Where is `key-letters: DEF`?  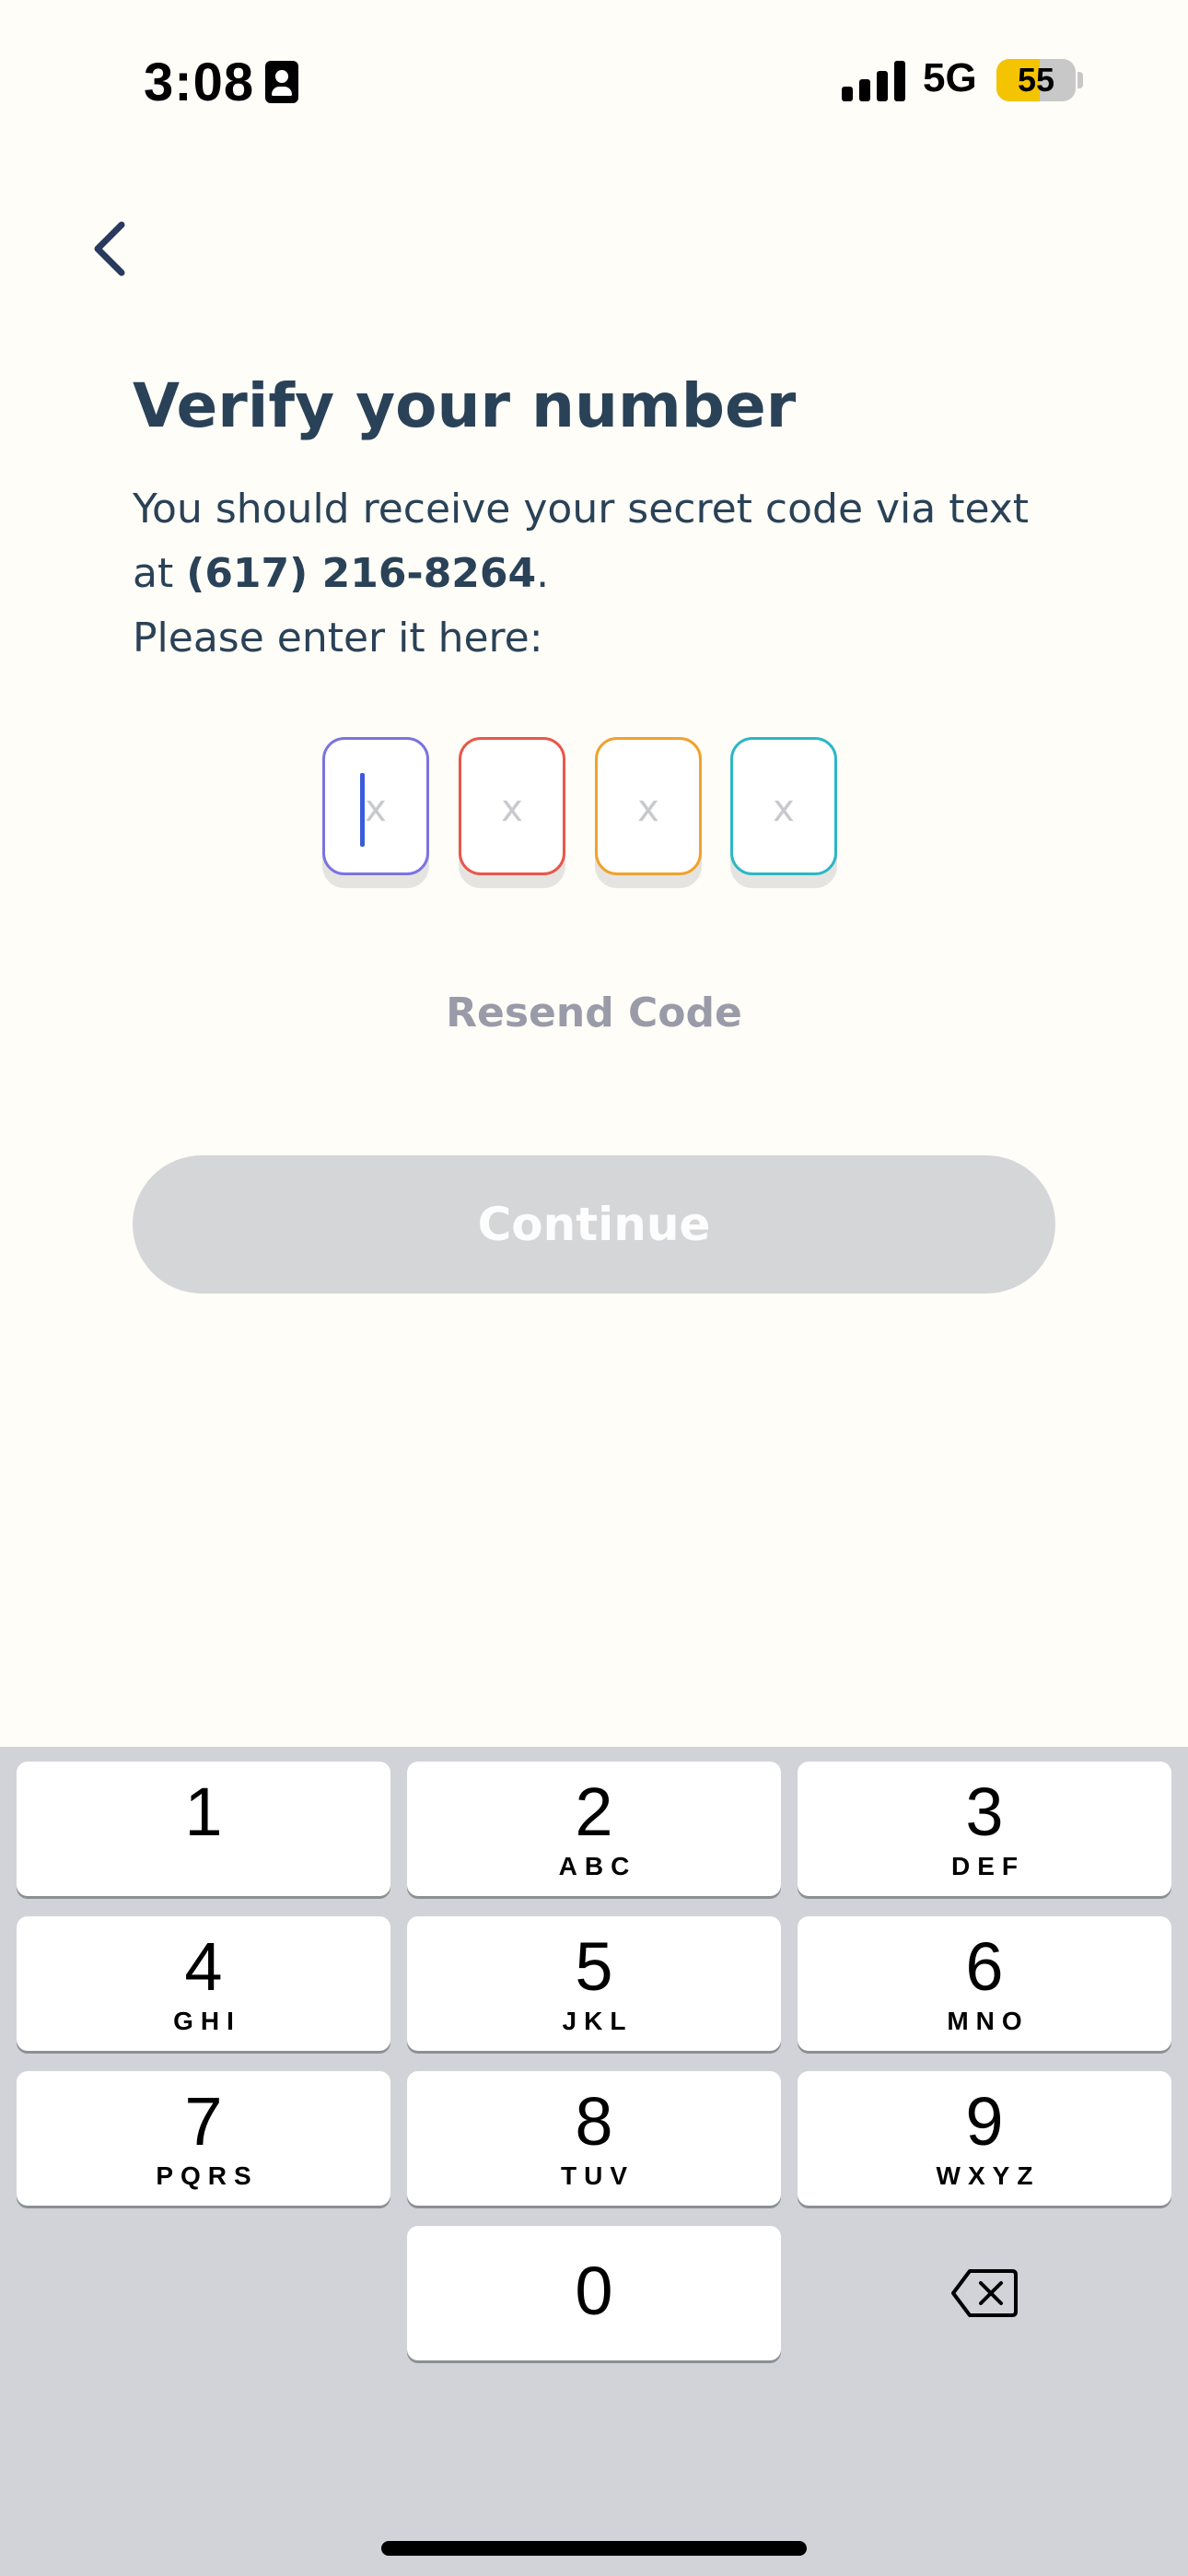 key-letters: DEF is located at coordinates (988, 1866).